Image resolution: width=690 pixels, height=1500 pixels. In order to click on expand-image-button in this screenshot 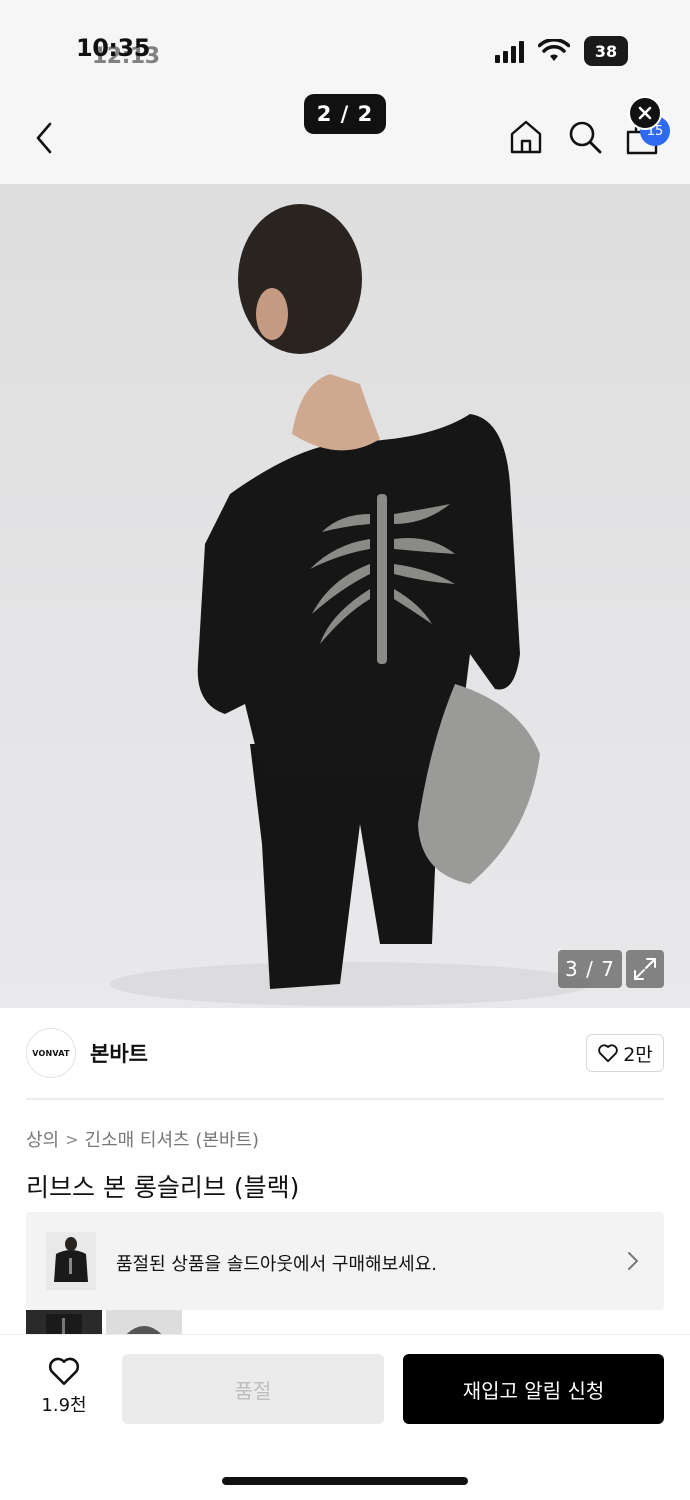, I will do `click(645, 969)`.